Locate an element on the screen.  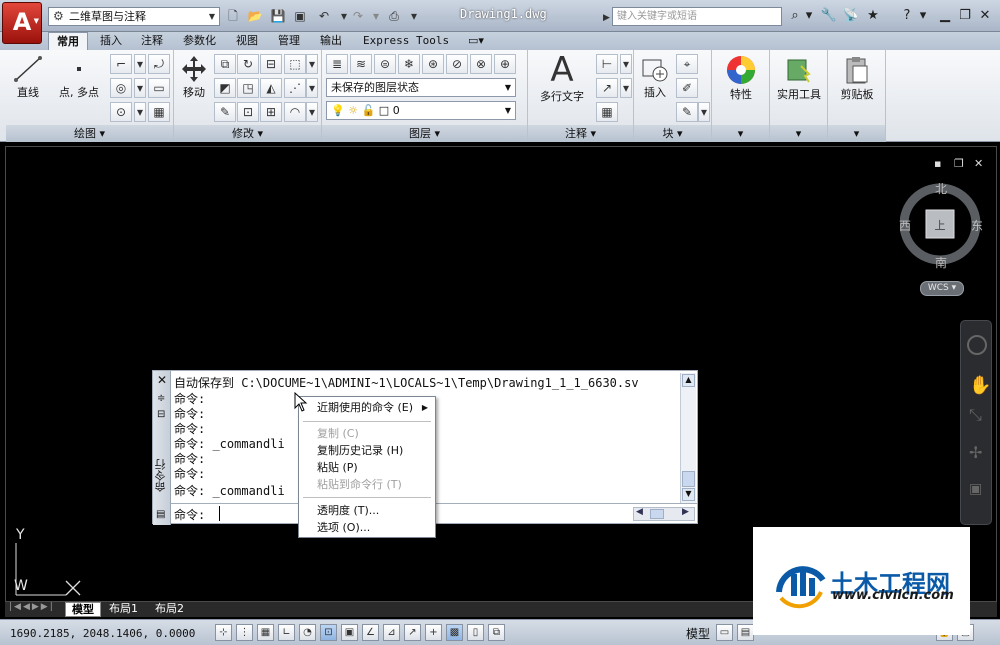
polar-tracking-icon: ◔ is located at coordinates (307, 632).